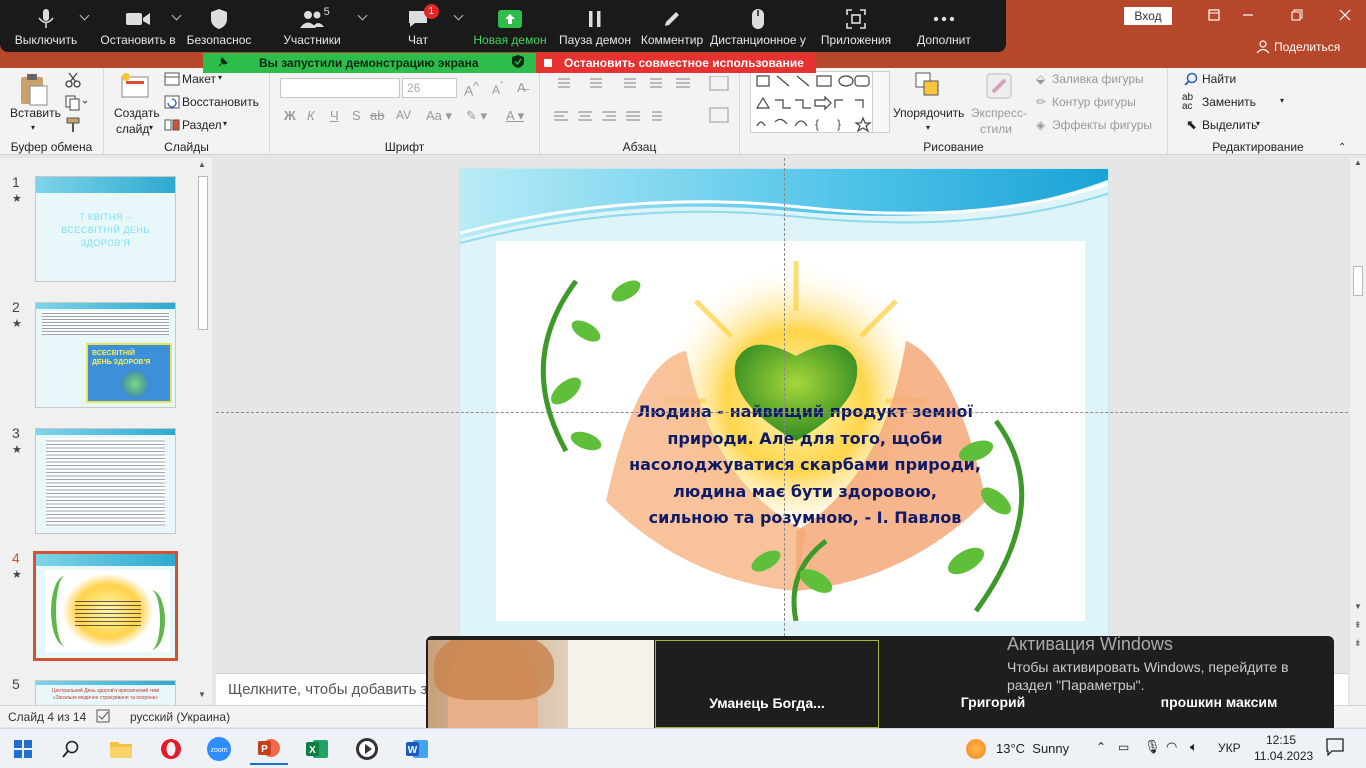 The image size is (1366, 768). Describe the element at coordinates (172, 80) in the screenshot. I see `layout-icon` at that location.